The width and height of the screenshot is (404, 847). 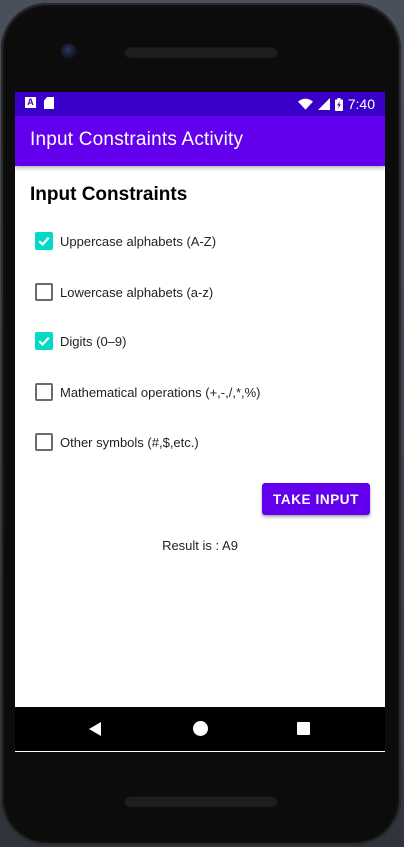 I want to click on checkbox-label-math: Mathematical operations (+,-,/,*,%), so click(x=160, y=392).